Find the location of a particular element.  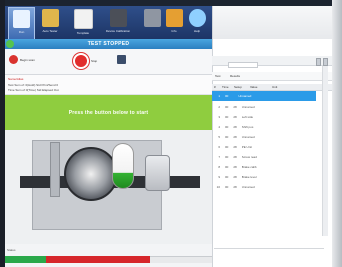

help-icon is located at coordinates (197, 18).